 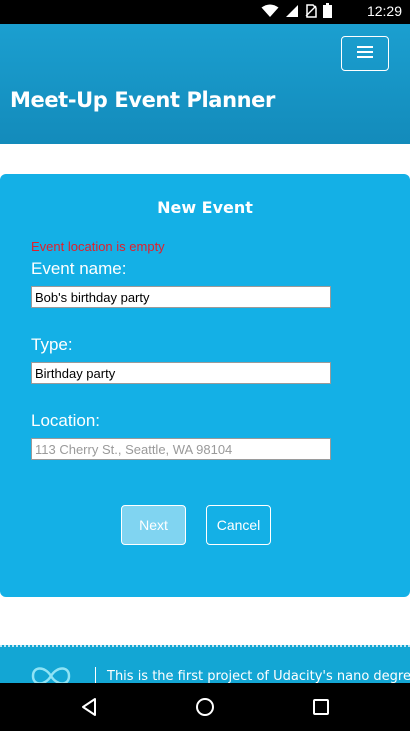 I want to click on location-input, so click(x=181, y=449).